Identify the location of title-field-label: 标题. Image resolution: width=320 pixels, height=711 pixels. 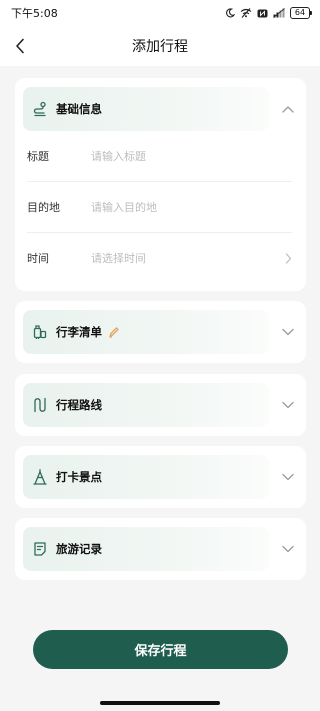
(38, 156).